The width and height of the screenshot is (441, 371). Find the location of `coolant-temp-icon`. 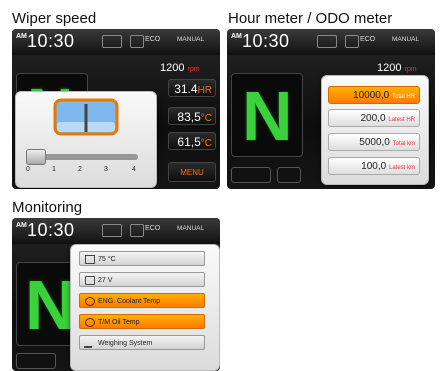

coolant-temp-icon is located at coordinates (90, 301).